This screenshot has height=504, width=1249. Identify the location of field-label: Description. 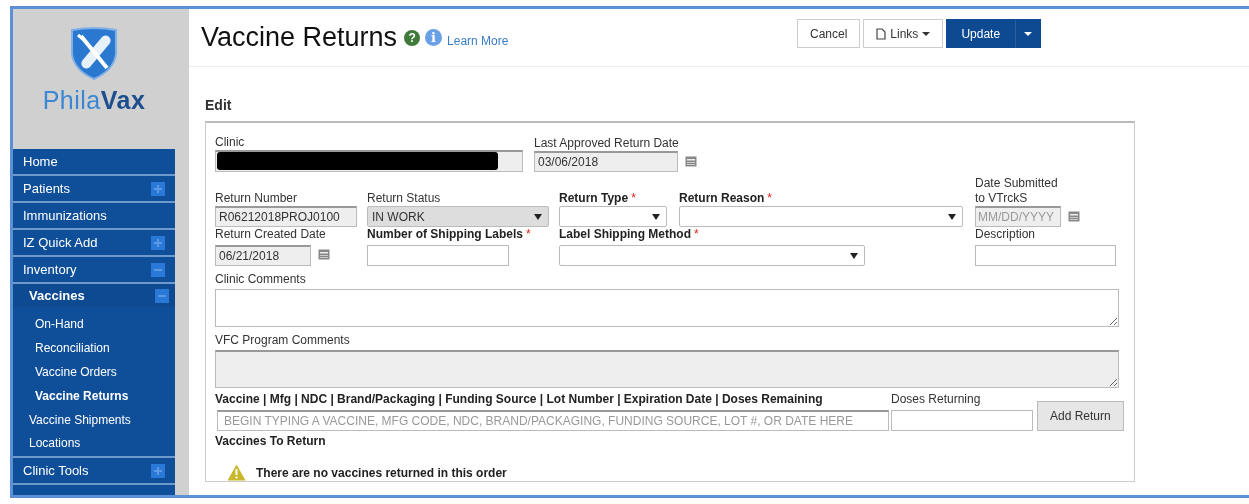
(1005, 234).